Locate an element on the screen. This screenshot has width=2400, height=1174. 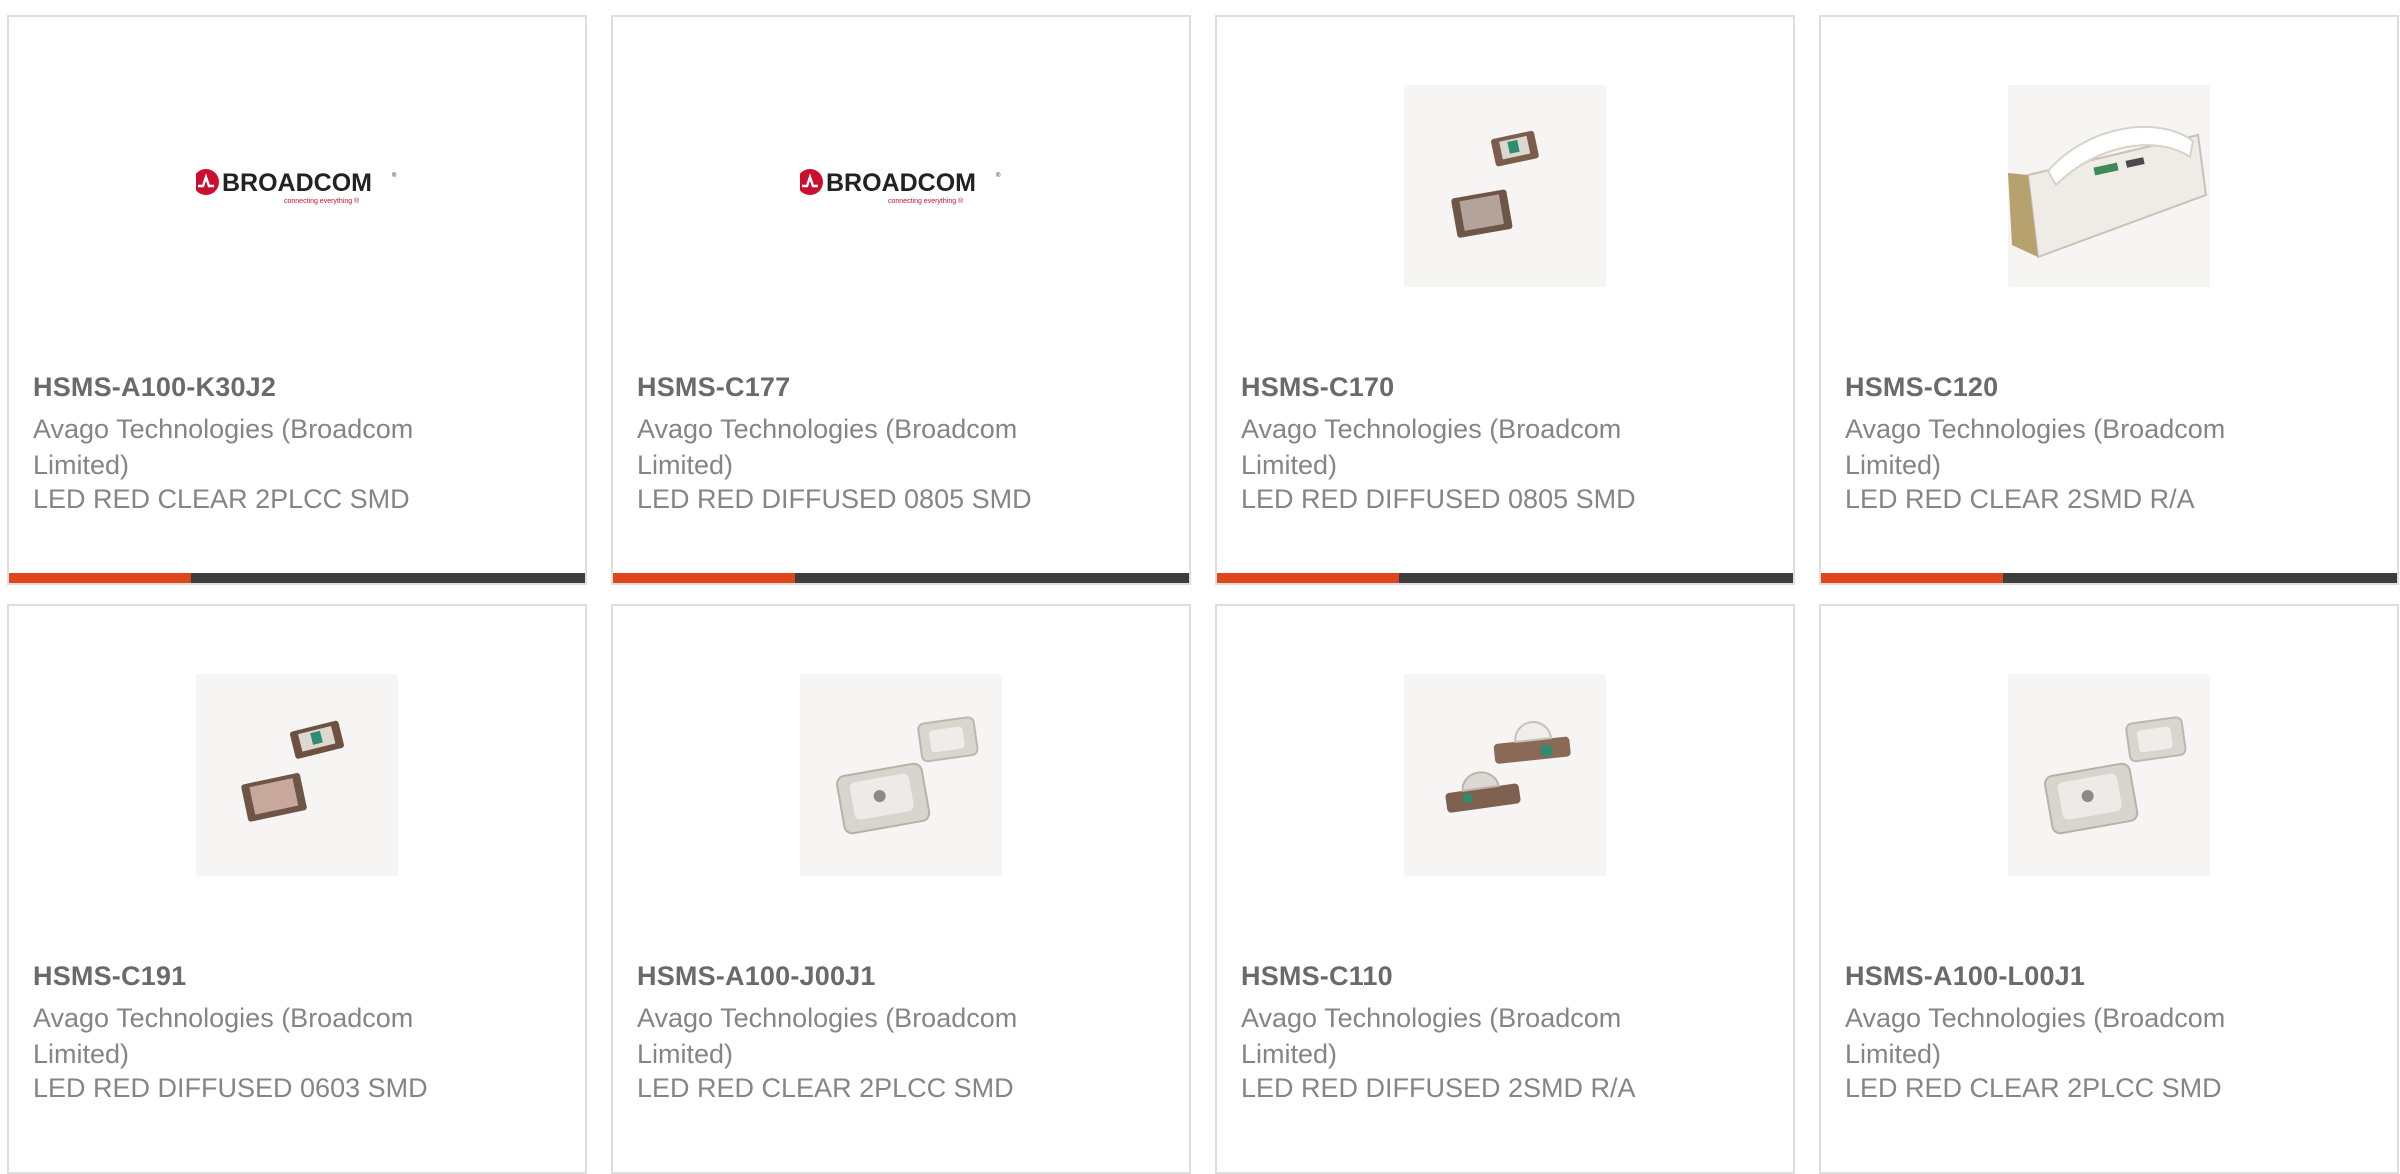
description: LED RED CLEAR 2SMD R/A is located at coordinates (2020, 499).